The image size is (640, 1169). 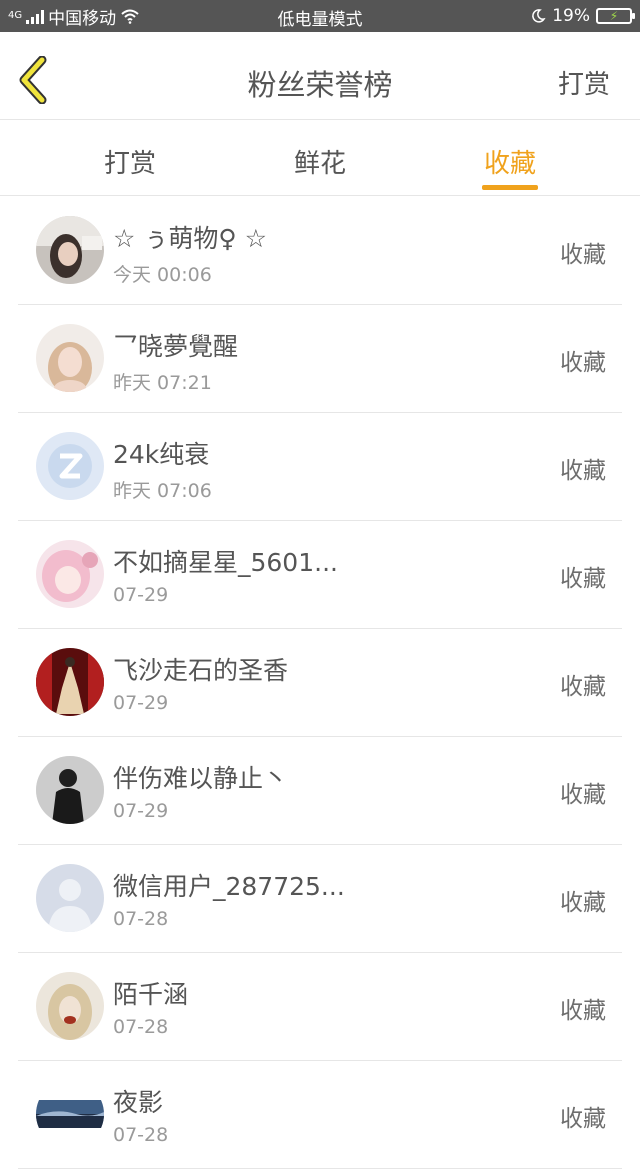 I want to click on user-name: 陌千涵, so click(x=151, y=994).